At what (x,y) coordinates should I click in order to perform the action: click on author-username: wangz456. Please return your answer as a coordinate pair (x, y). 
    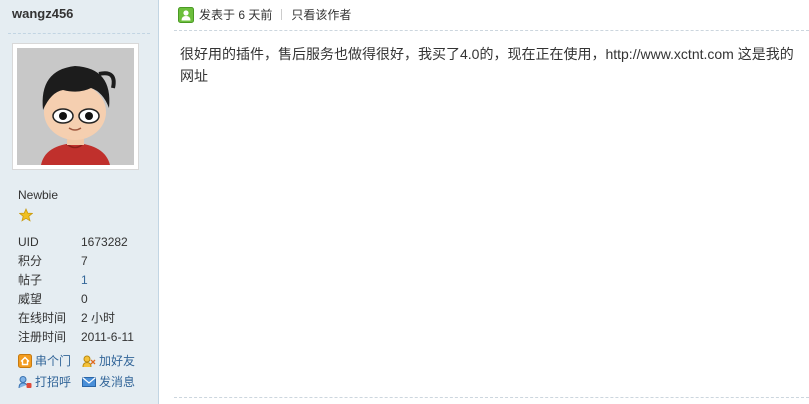
    Looking at the image, I should click on (42, 13).